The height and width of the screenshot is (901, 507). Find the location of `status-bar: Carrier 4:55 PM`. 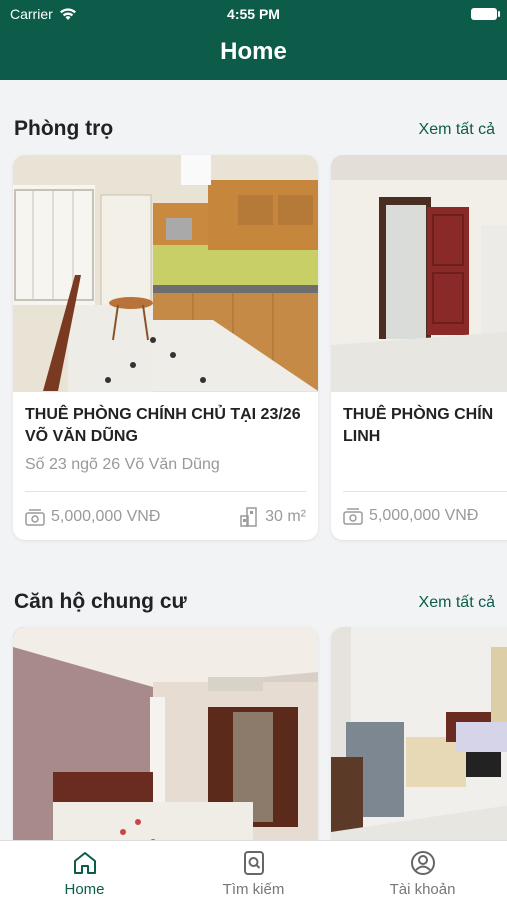

status-bar: Carrier 4:55 PM is located at coordinates (255, 14).